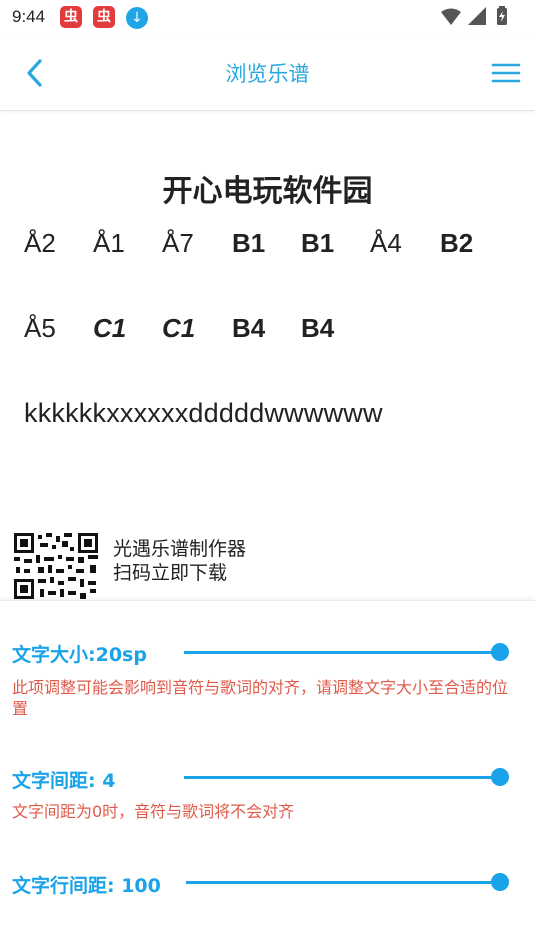 Image resolution: width=535 pixels, height=952 pixels. I want to click on system-status-icons, so click(474, 15).